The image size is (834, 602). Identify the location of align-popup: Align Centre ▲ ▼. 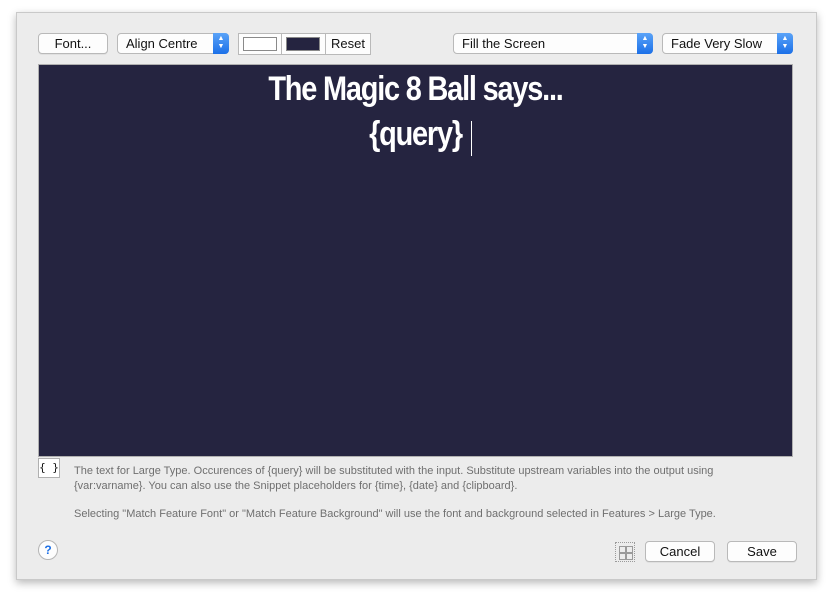
(173, 43).